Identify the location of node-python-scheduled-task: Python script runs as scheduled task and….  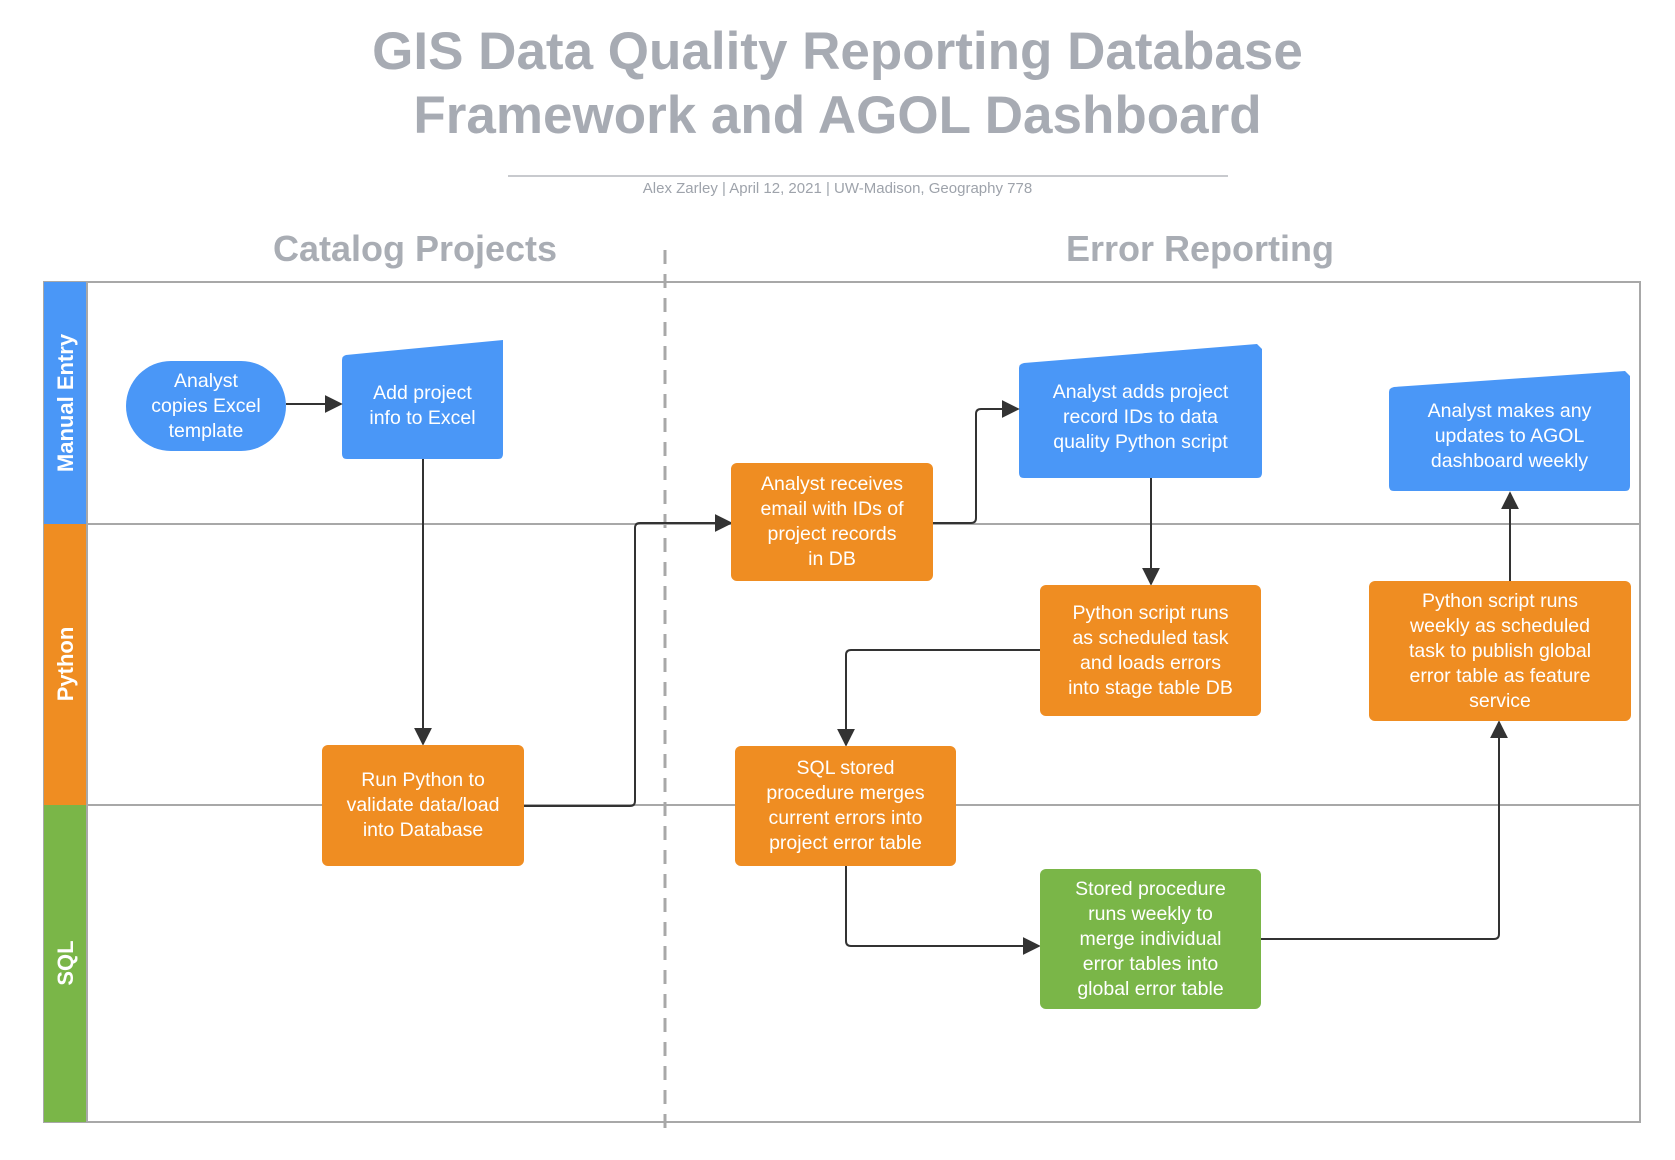
(1150, 650).